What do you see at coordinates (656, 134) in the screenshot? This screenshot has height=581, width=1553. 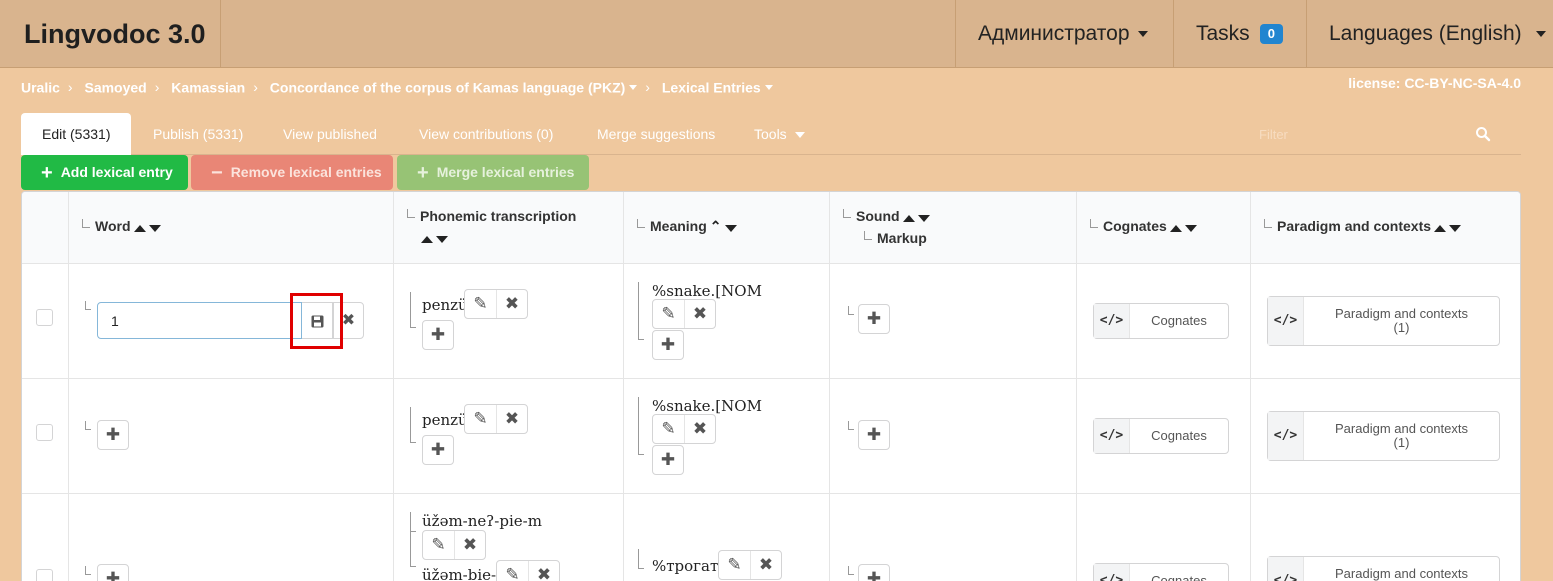 I see `tab-merge-suggestions: Merge suggestions` at bounding box center [656, 134].